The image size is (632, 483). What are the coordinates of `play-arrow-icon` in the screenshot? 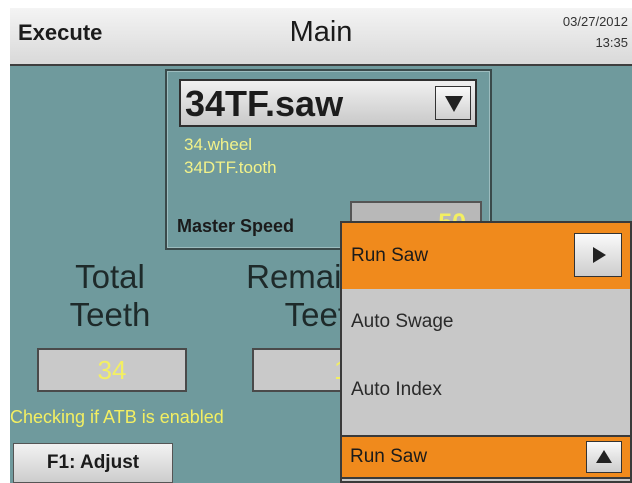 It's located at (599, 255).